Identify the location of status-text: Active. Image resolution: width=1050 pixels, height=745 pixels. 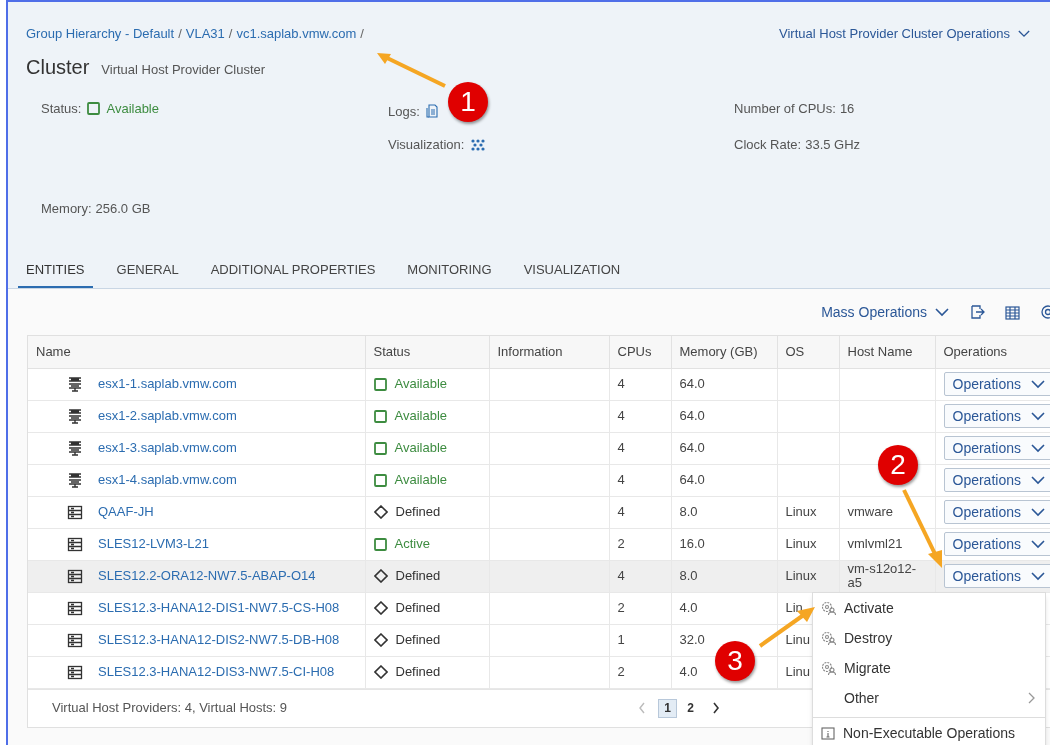
(412, 544).